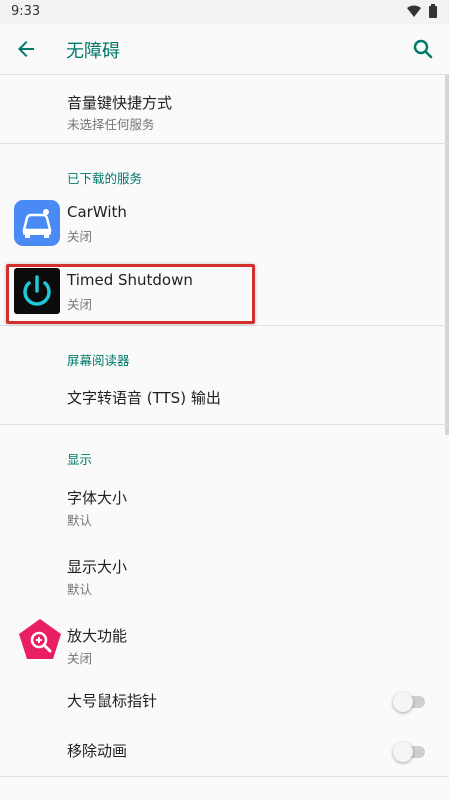 Image resolution: width=449 pixels, height=800 pixels. What do you see at coordinates (26, 49) in the screenshot?
I see `back-arrow-icon` at bounding box center [26, 49].